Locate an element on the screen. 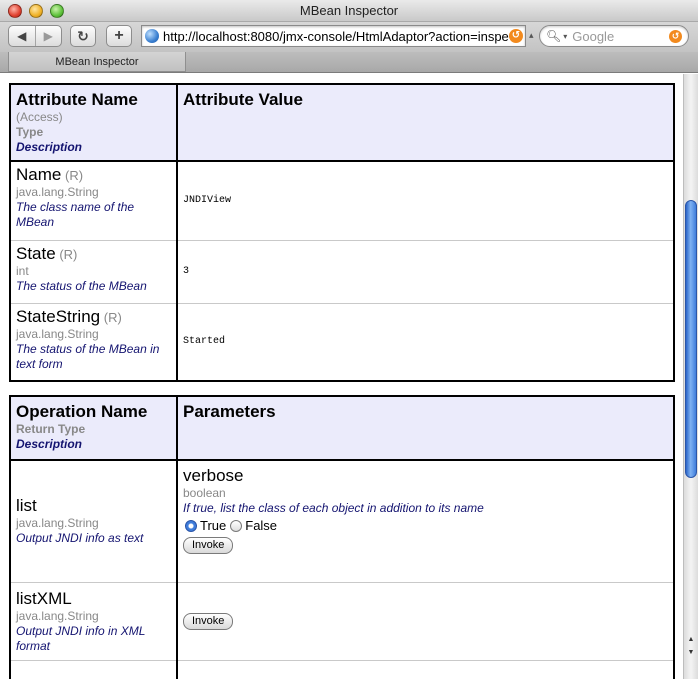 Image resolution: width=698 pixels, height=679 pixels. operation-name-header: Operation Name Return Type Description is located at coordinates (93, 428).